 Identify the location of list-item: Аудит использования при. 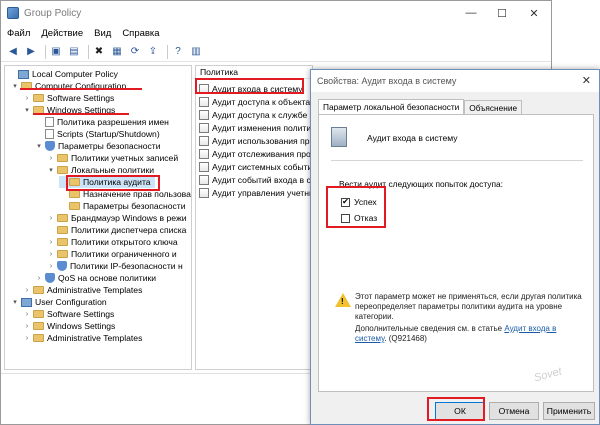
(255, 141).